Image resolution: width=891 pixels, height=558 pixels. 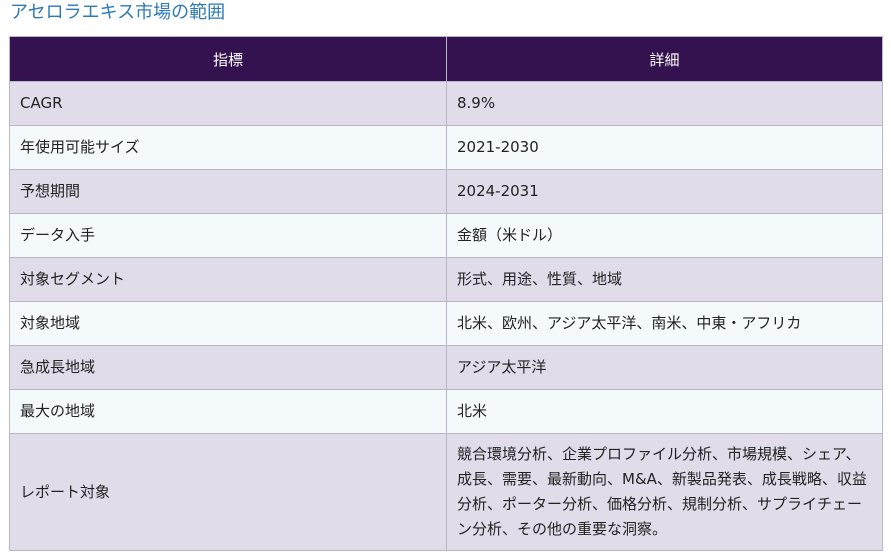 I want to click on detail-cell: 北米, so click(x=664, y=411).